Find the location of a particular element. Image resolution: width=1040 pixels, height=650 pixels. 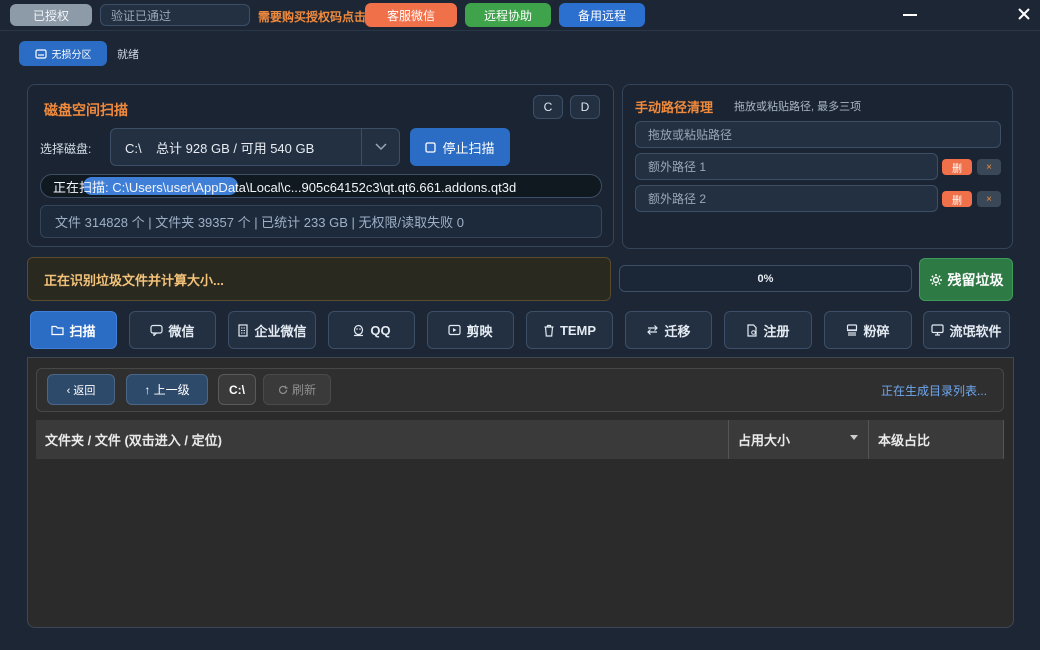

path-panel-hint: 拖放或粘贴路径, 最多三项 is located at coordinates (798, 107).